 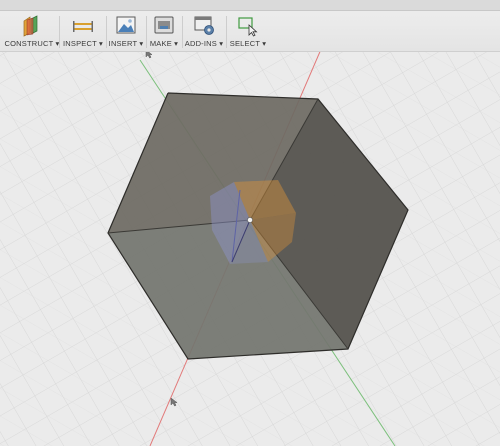 I want to click on select-label: SELECT ▾, so click(x=248, y=43).